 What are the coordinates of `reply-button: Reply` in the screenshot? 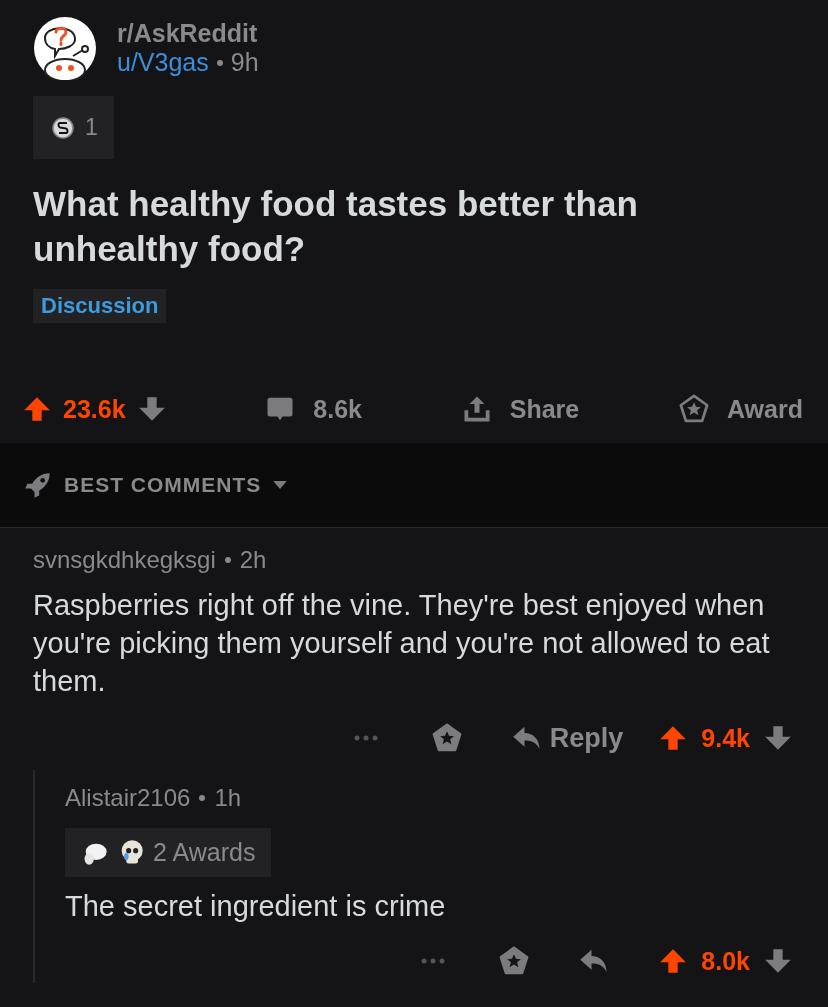 It's located at (567, 738).